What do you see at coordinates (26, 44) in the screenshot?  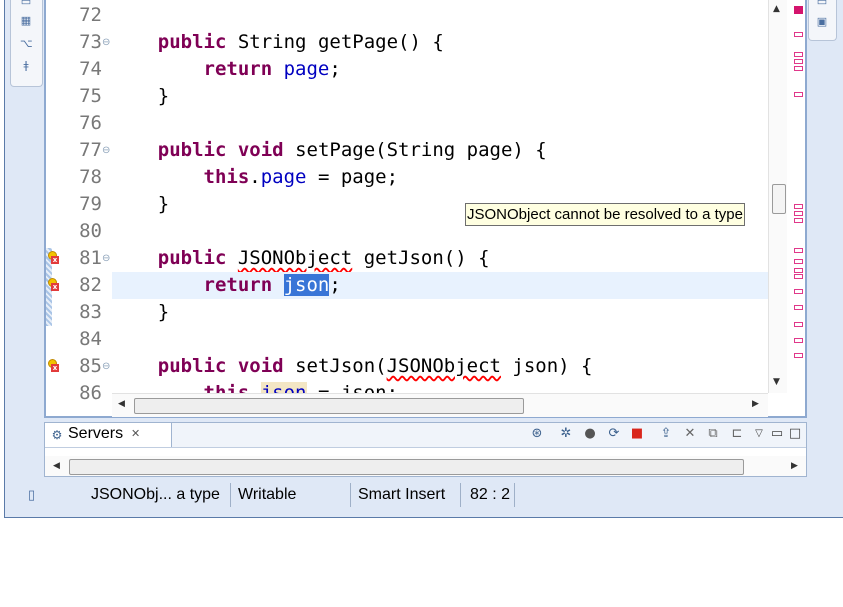 I see `outline-icon: ⌥` at bounding box center [26, 44].